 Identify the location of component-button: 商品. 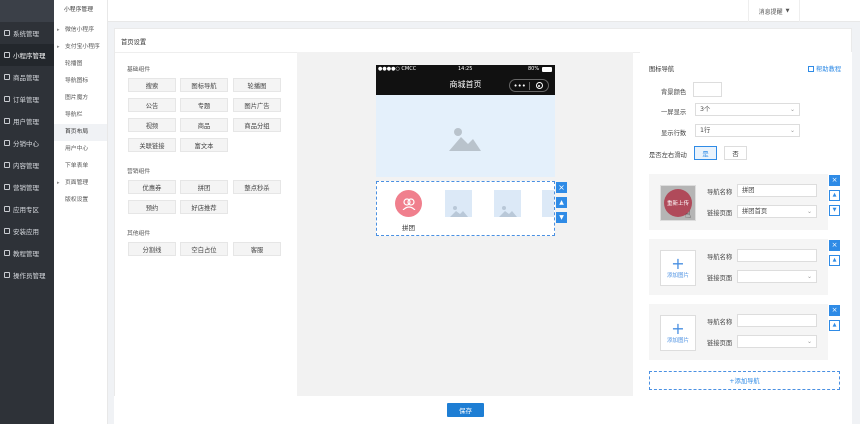
(204, 125).